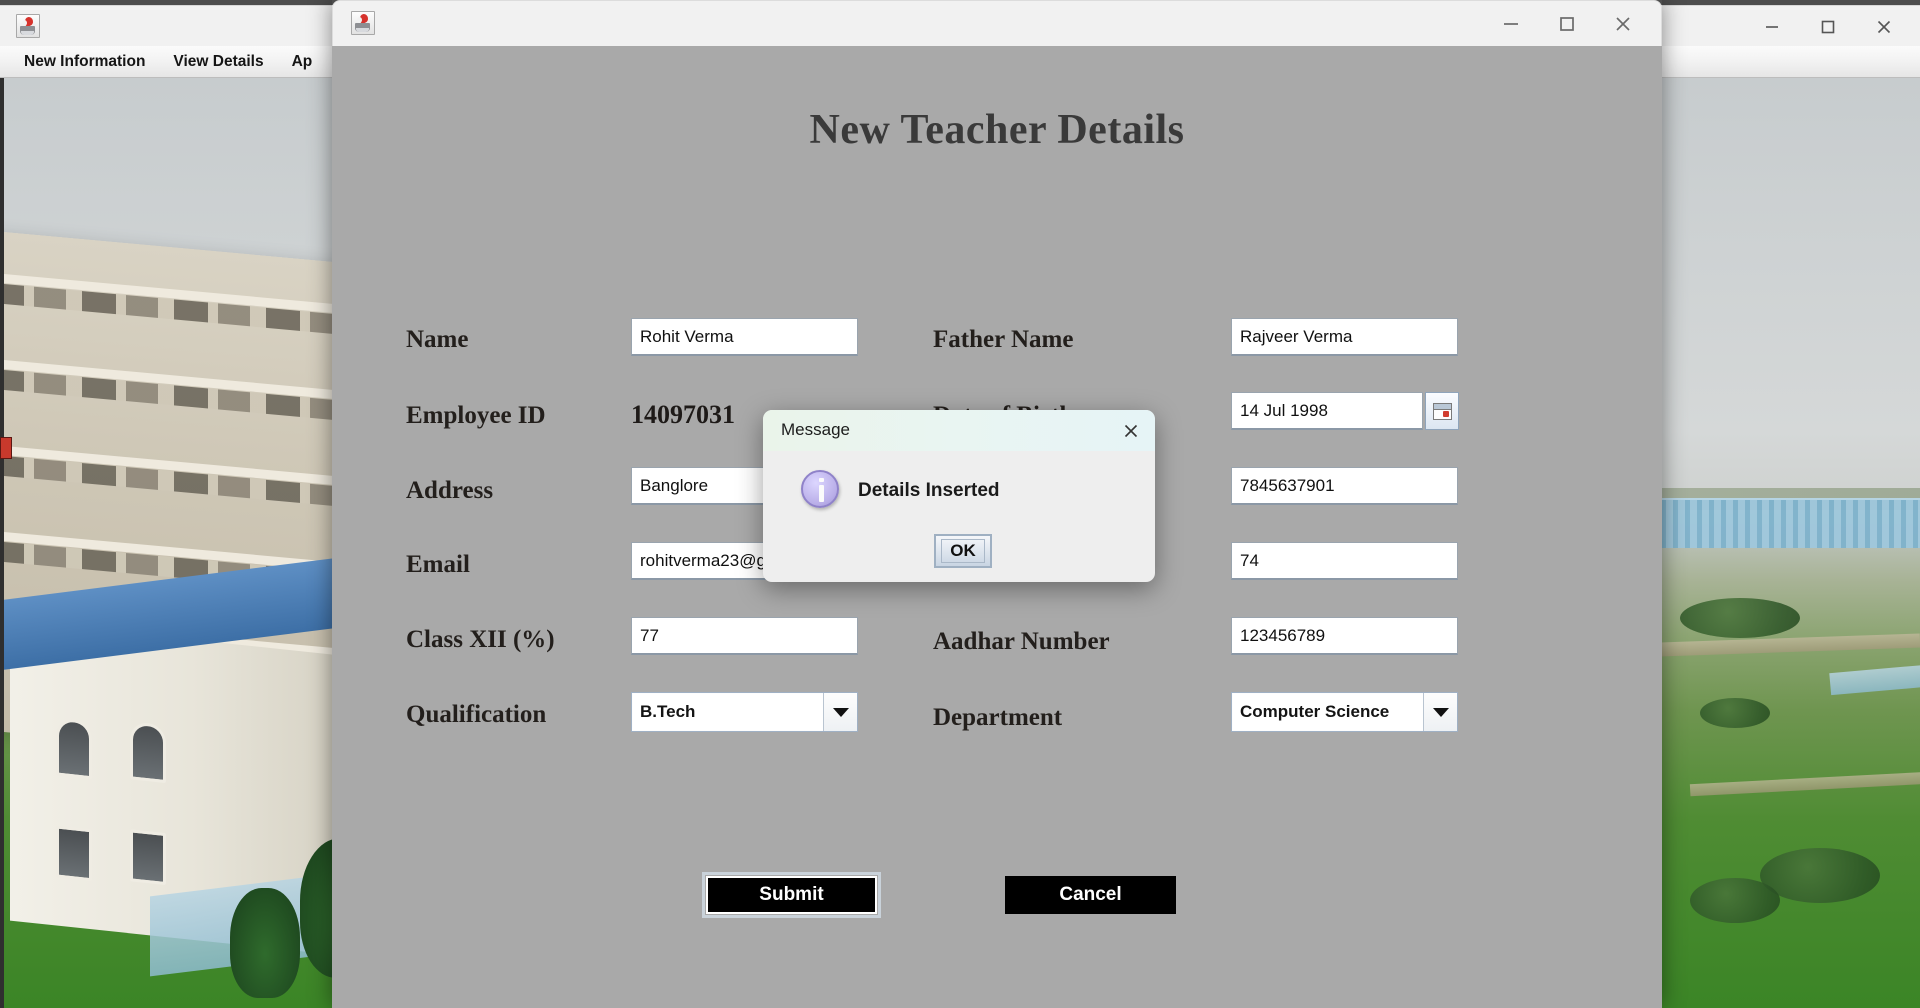 The width and height of the screenshot is (1920, 1008). I want to click on date-of-birth-input: 14 Jul 1998, so click(1327, 411).